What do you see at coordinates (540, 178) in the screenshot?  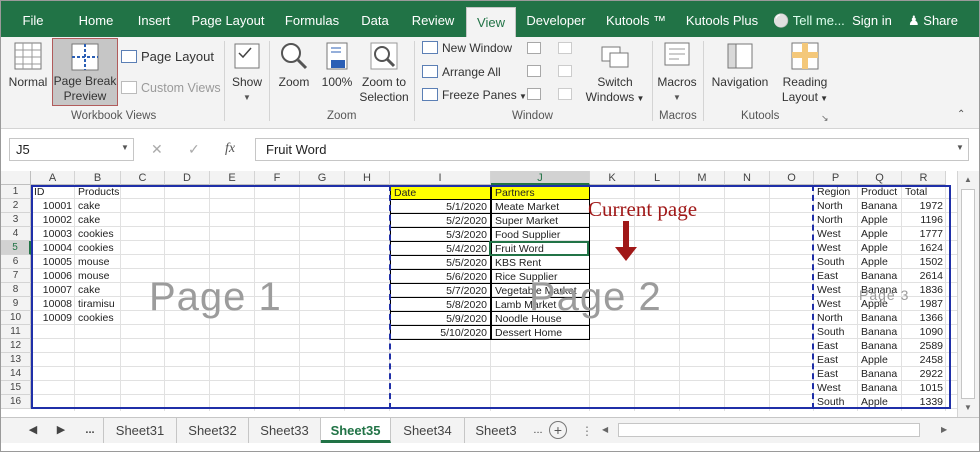 I see `column-header-j: J` at bounding box center [540, 178].